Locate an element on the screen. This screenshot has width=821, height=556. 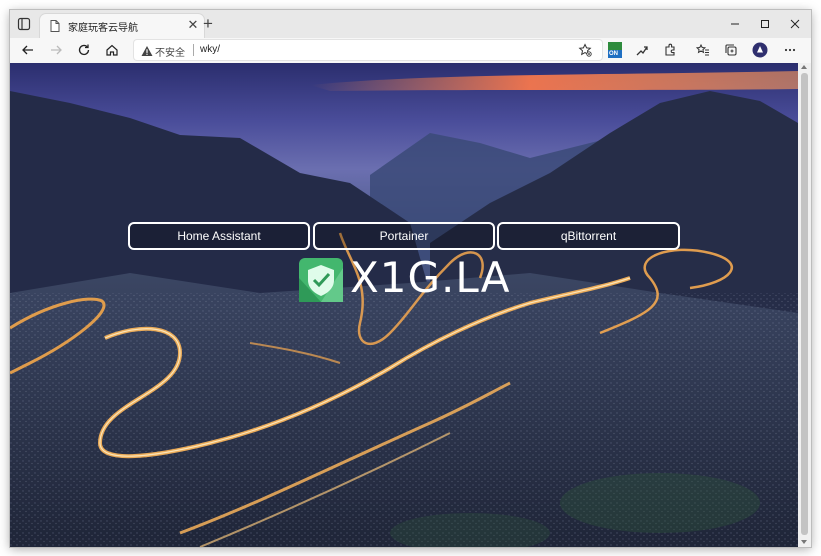
home-icon is located at coordinates (112, 50).